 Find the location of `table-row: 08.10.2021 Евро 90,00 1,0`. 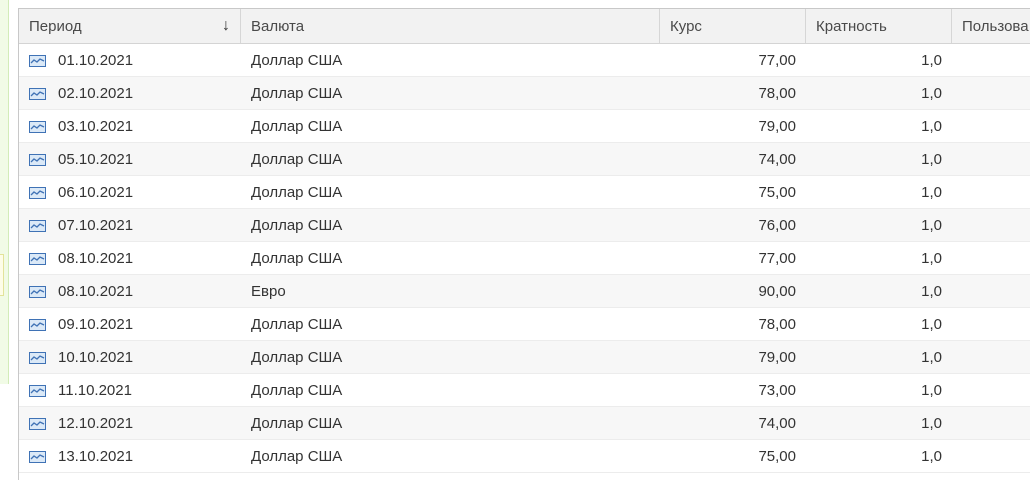

table-row: 08.10.2021 Евро 90,00 1,0 is located at coordinates (524, 291).